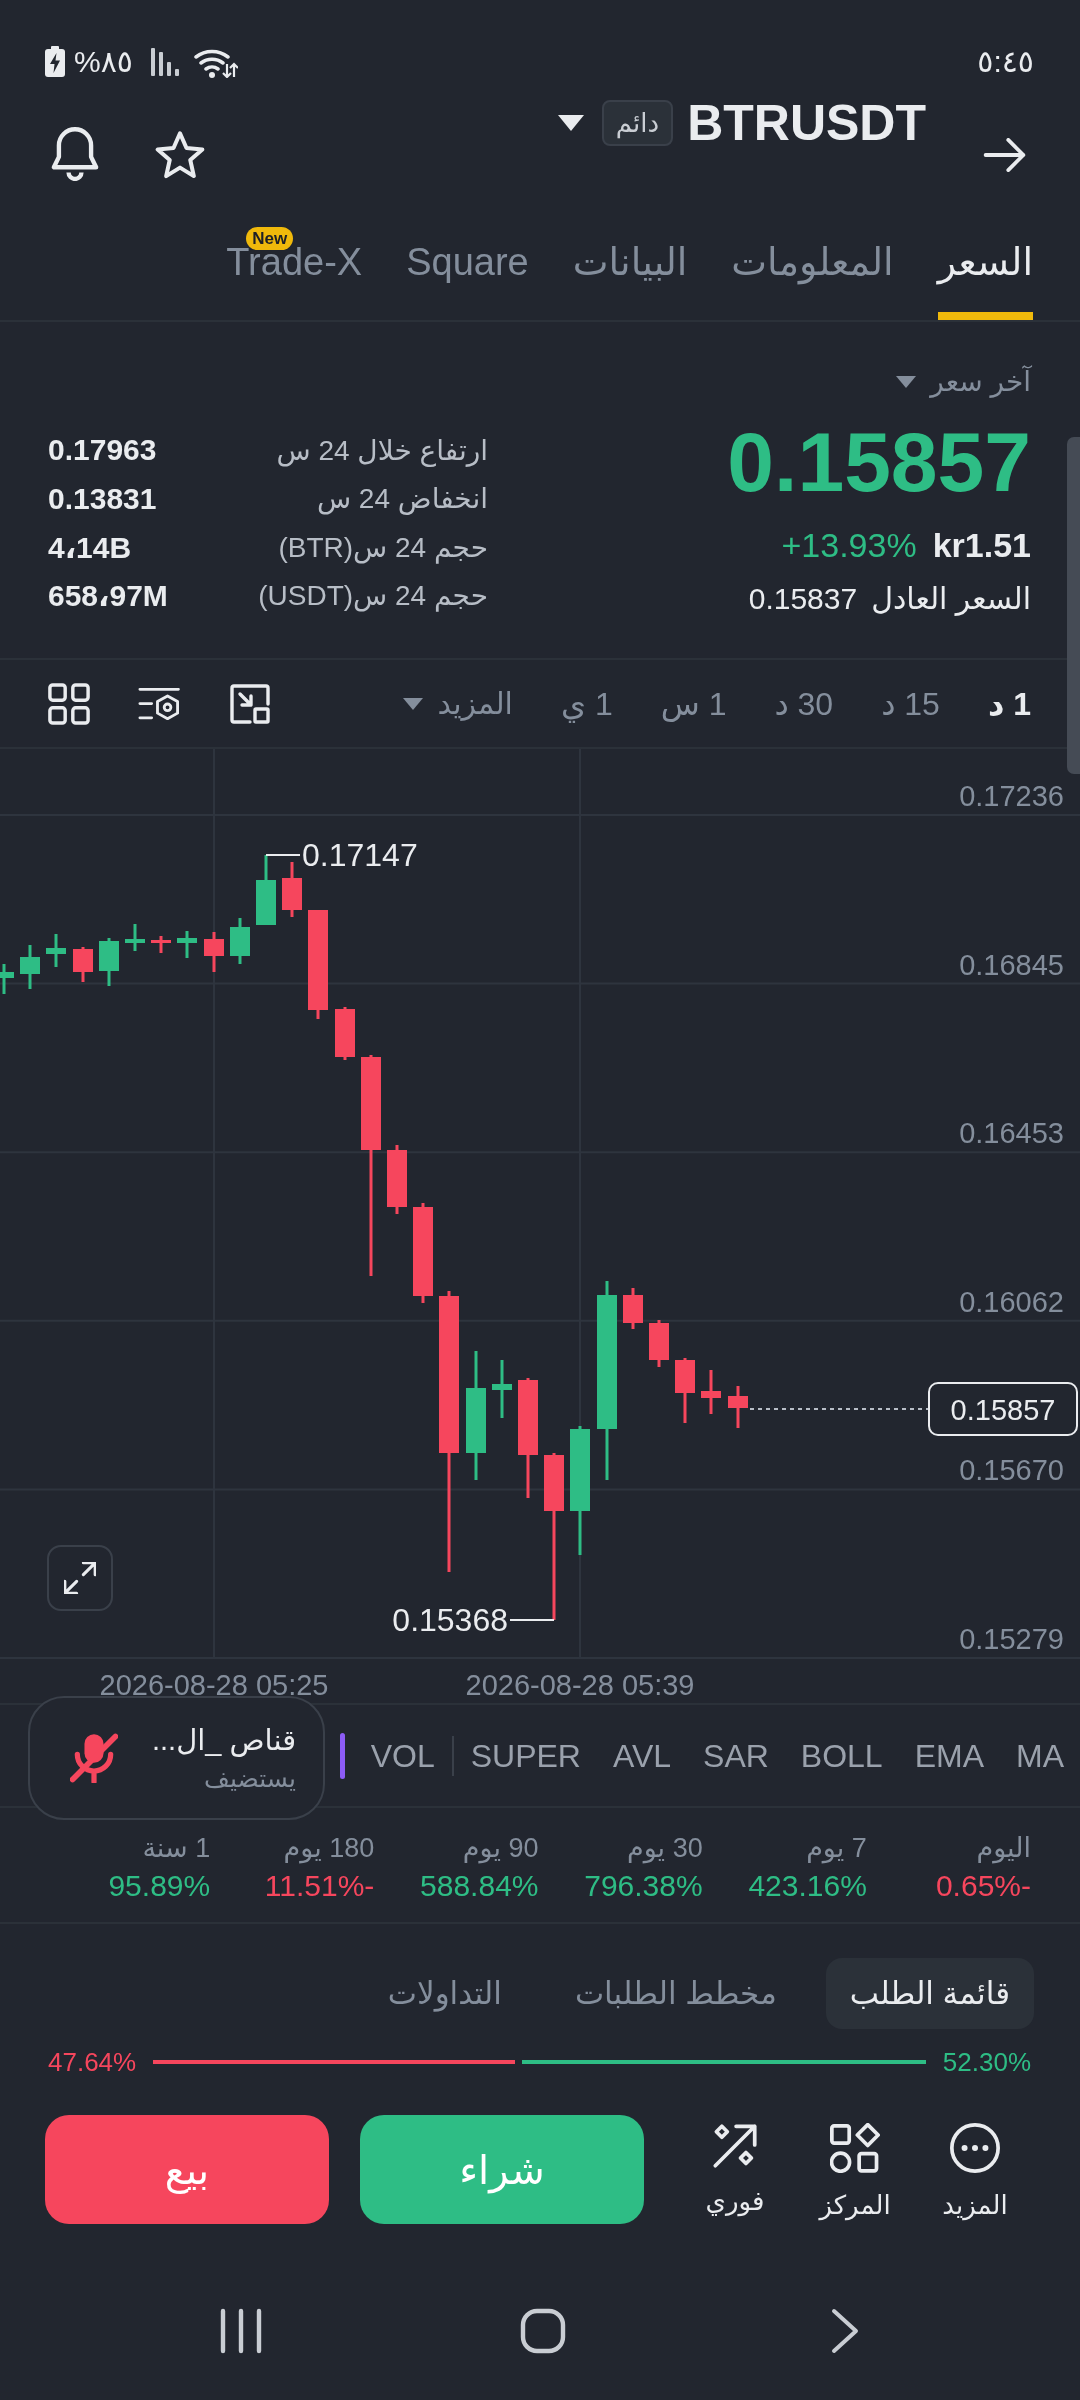  Describe the element at coordinates (804, 703) in the screenshot. I see `interval-tab: 30 د` at that location.